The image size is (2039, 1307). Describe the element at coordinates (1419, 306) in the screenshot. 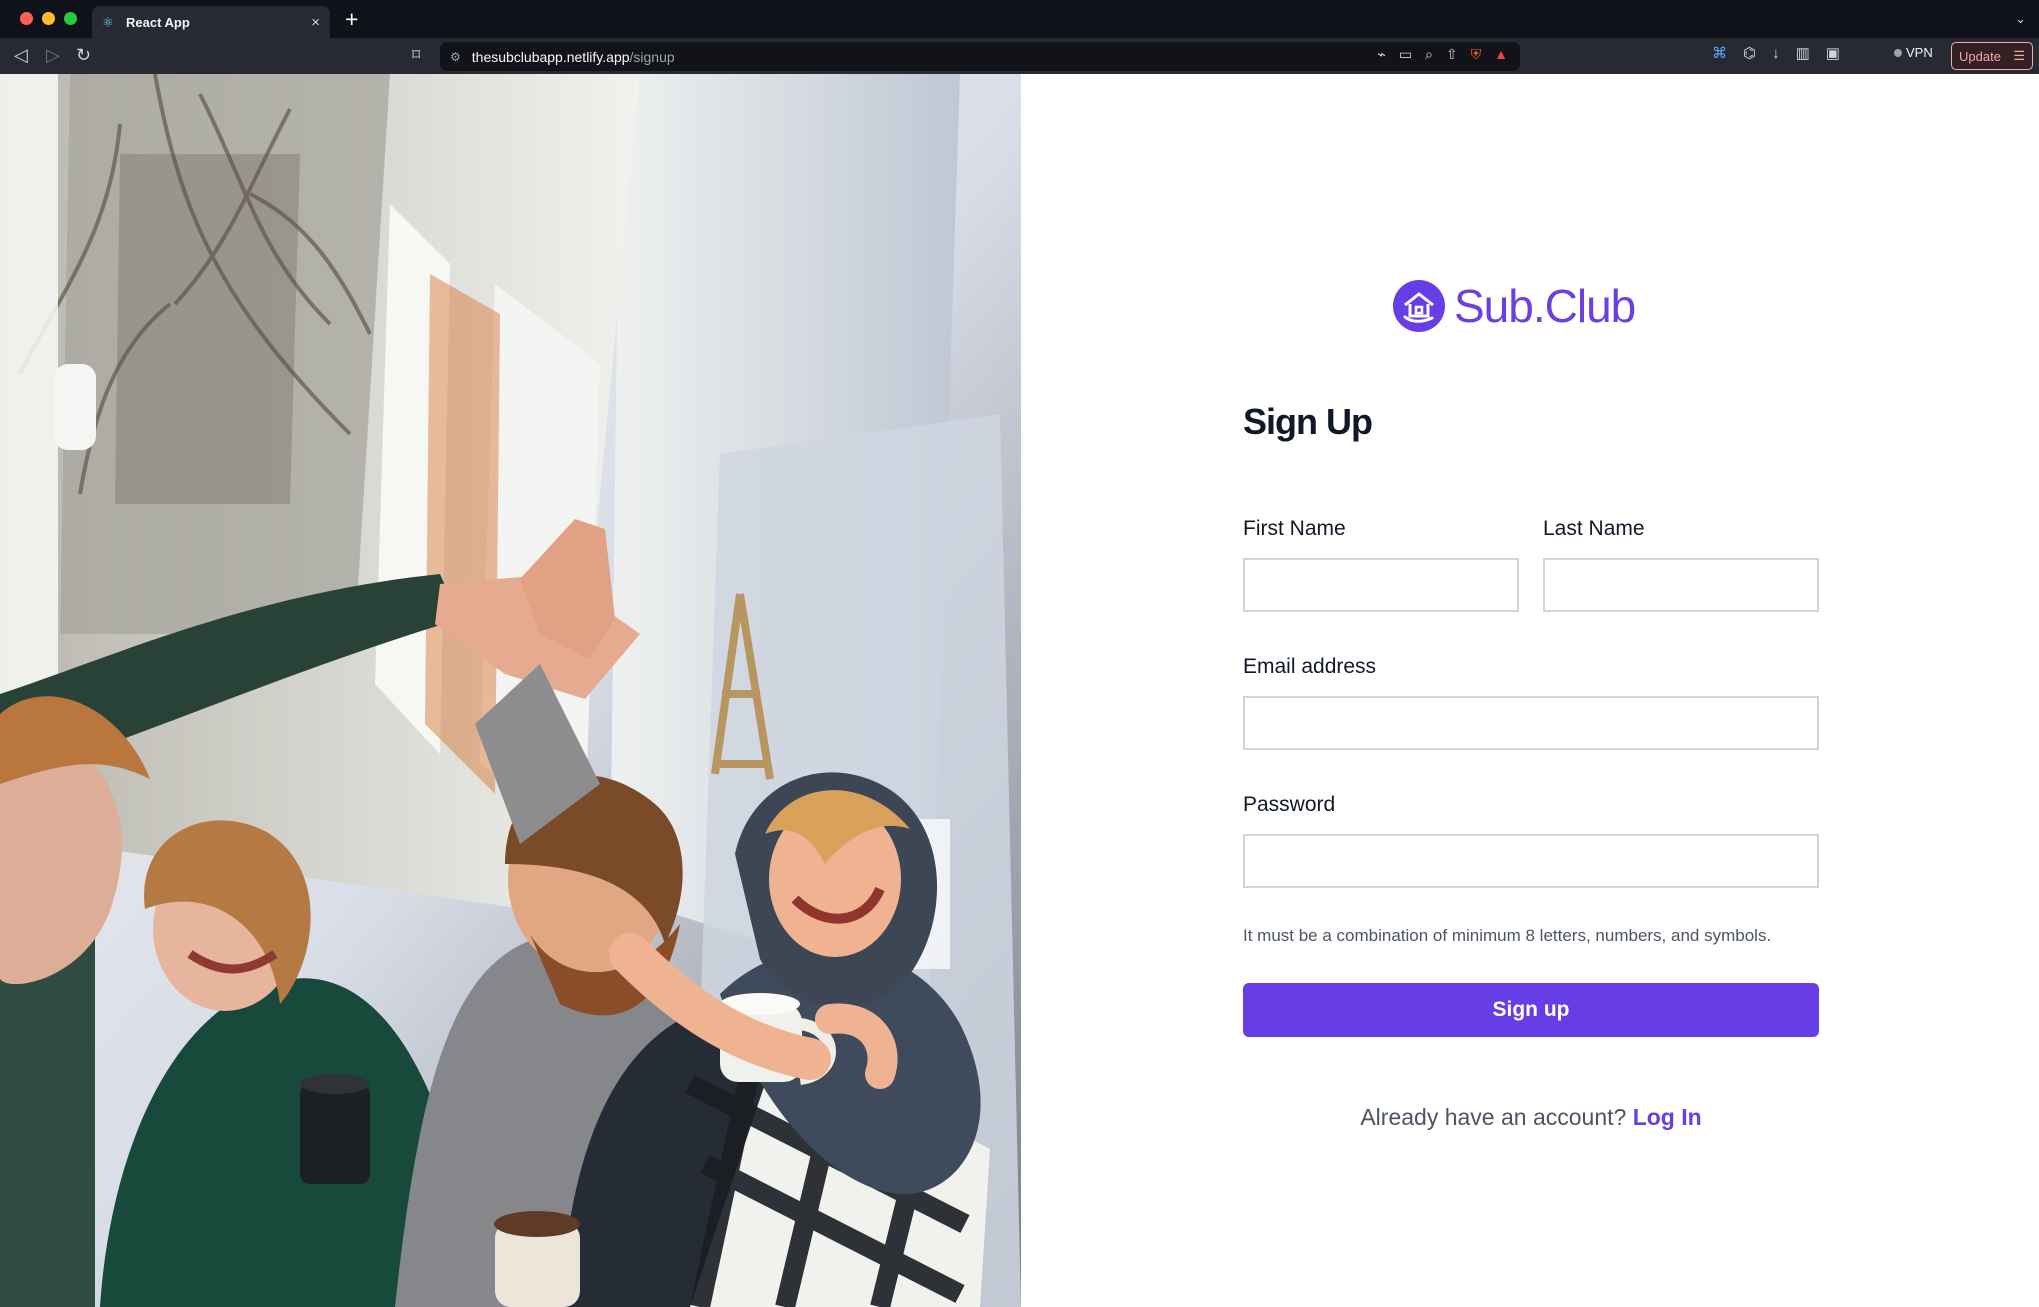

I see `sub-club-logo-icon` at that location.